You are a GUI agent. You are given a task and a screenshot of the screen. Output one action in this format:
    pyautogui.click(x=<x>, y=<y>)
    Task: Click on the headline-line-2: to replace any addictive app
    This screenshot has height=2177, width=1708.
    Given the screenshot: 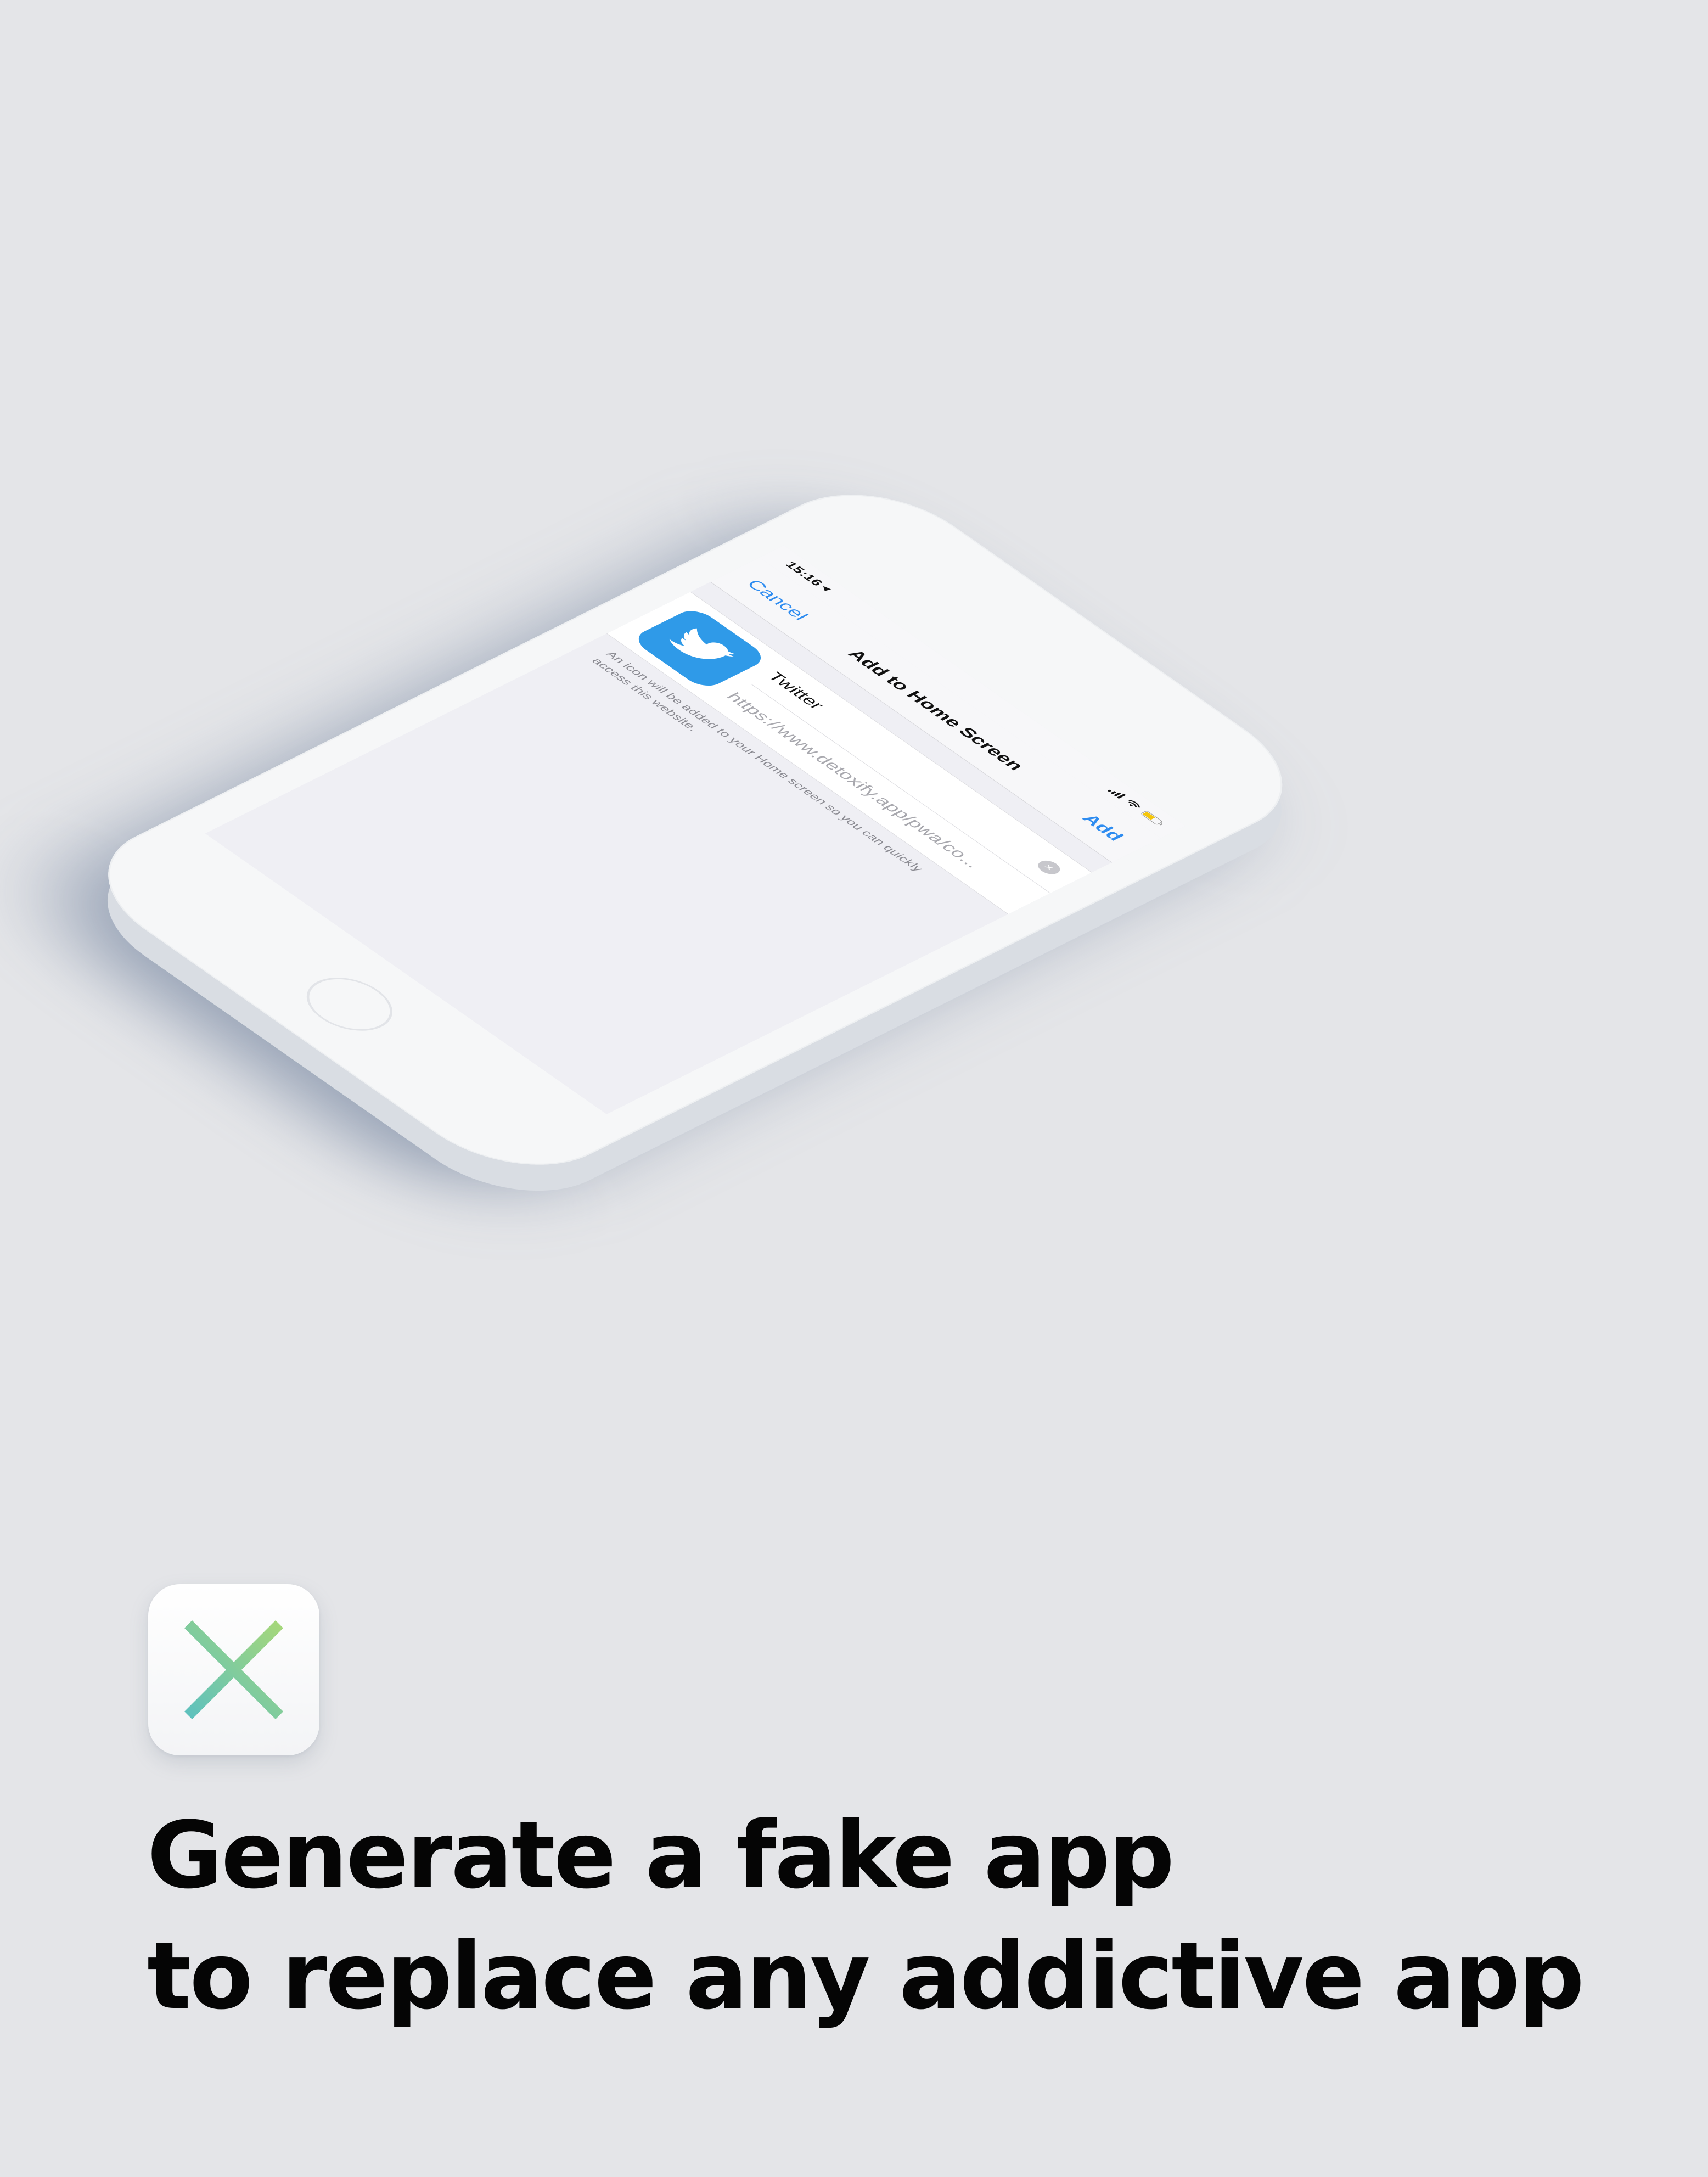 What is the action you would take?
    pyautogui.click(x=866, y=1976)
    